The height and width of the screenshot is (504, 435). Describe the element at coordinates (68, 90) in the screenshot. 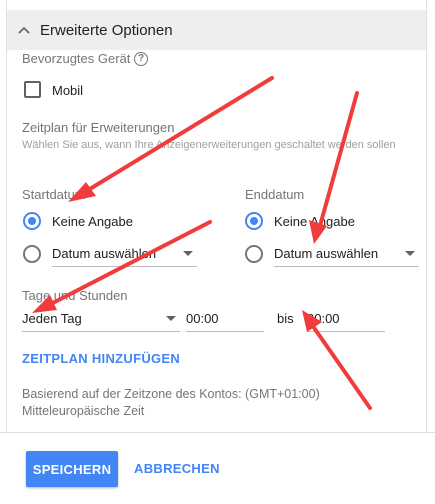

I see `mobile-label: Mobil` at that location.